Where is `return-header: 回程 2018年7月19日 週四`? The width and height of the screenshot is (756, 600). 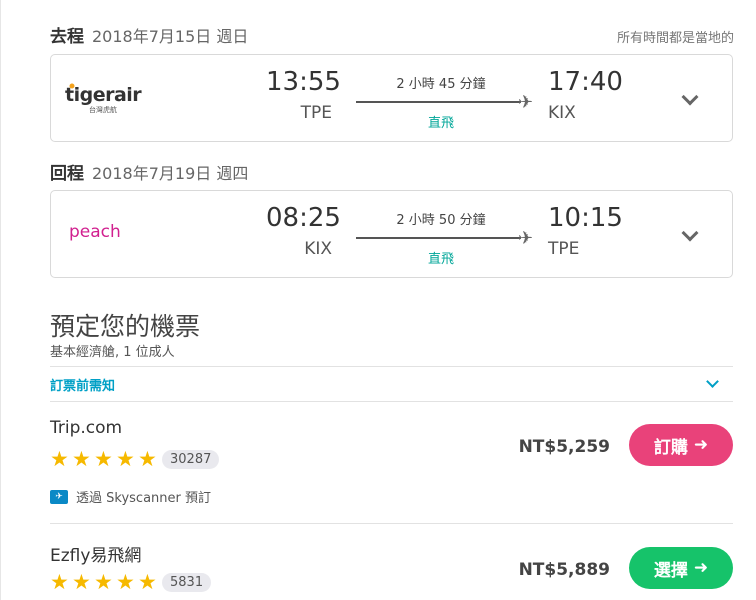 return-header: 回程 2018年7月19日 週四 is located at coordinates (149, 171).